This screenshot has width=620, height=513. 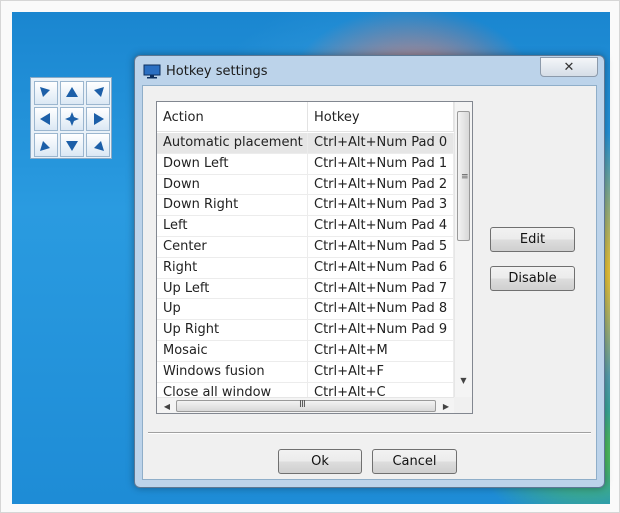 I want to click on cell-action: Up Left, so click(x=232, y=288).